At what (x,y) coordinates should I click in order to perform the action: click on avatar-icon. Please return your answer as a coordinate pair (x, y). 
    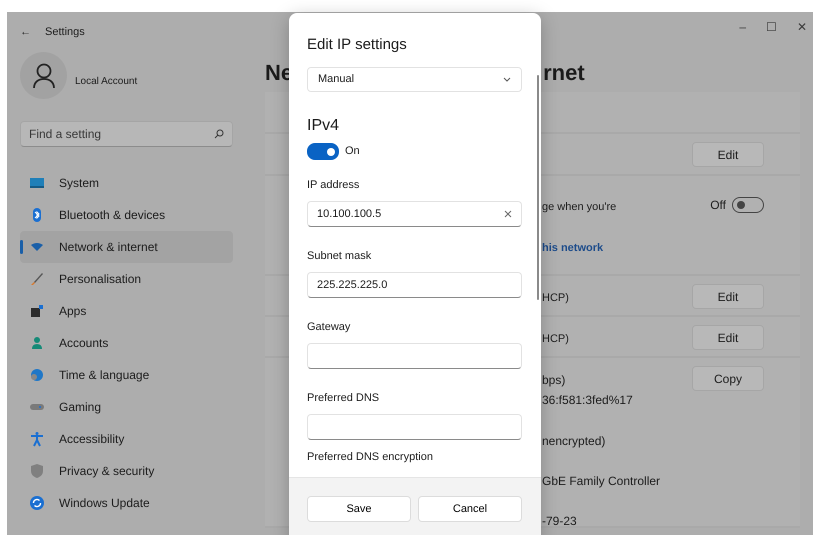
    Looking at the image, I should click on (43, 75).